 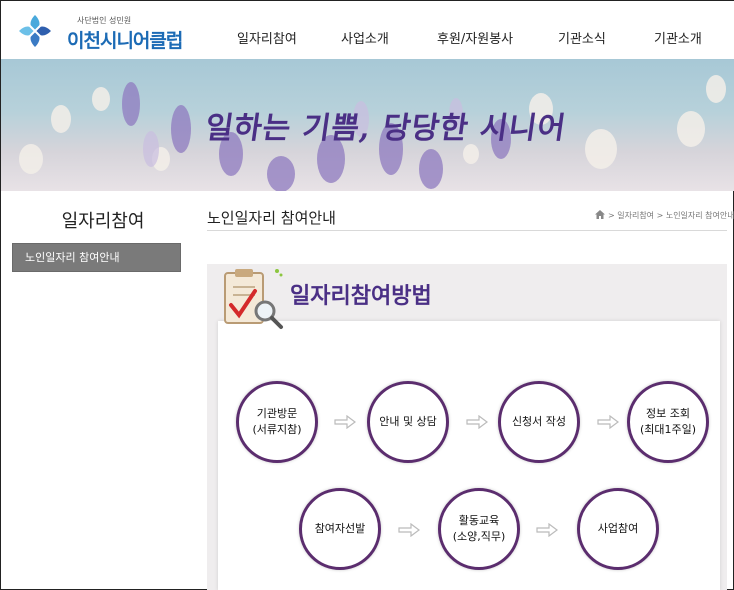 What do you see at coordinates (678, 37) in the screenshot?
I see `nav-item-about: 기관소개` at bounding box center [678, 37].